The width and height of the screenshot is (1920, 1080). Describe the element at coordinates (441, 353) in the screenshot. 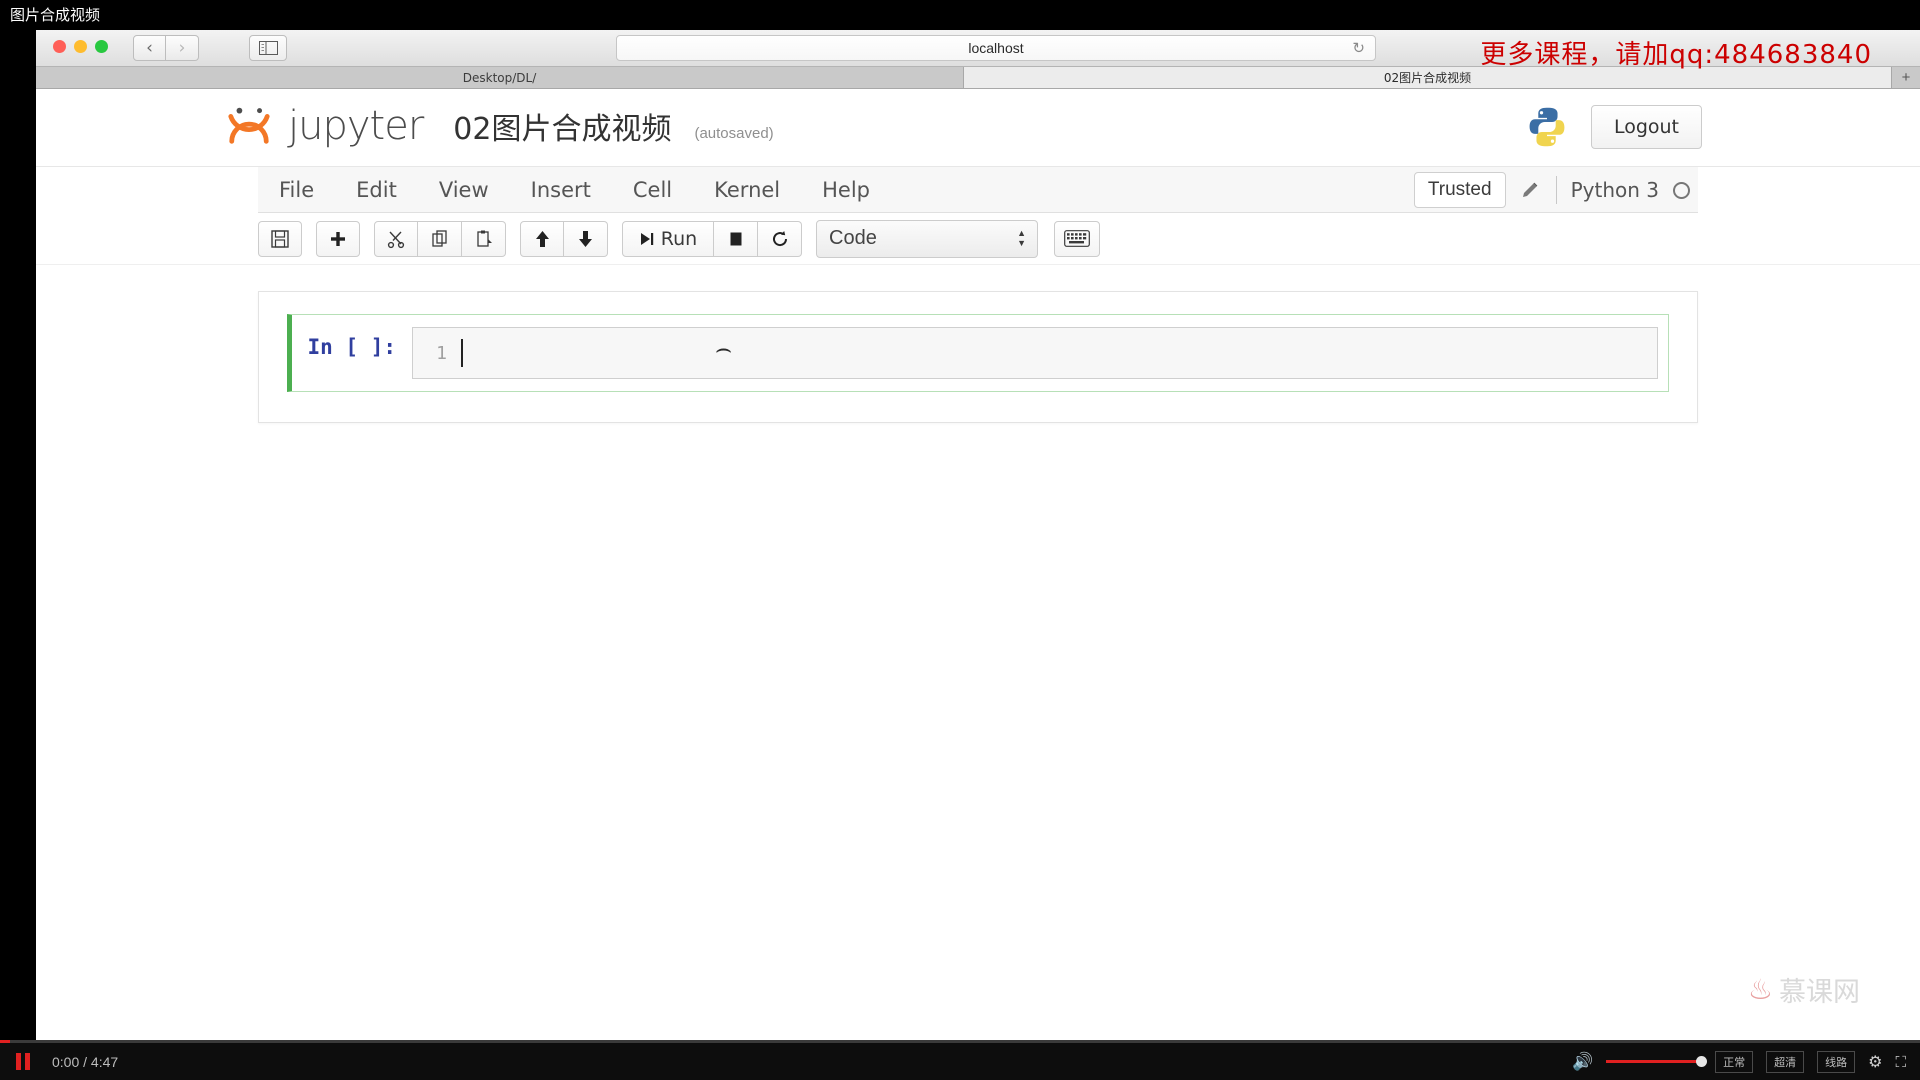

I see `line-number: 1` at that location.